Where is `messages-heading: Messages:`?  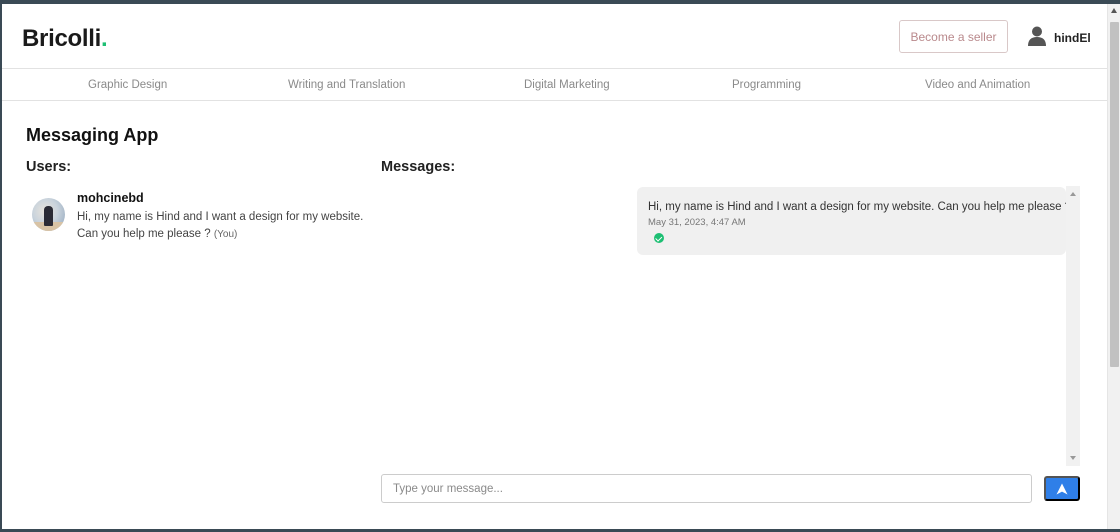
messages-heading: Messages: is located at coordinates (418, 167).